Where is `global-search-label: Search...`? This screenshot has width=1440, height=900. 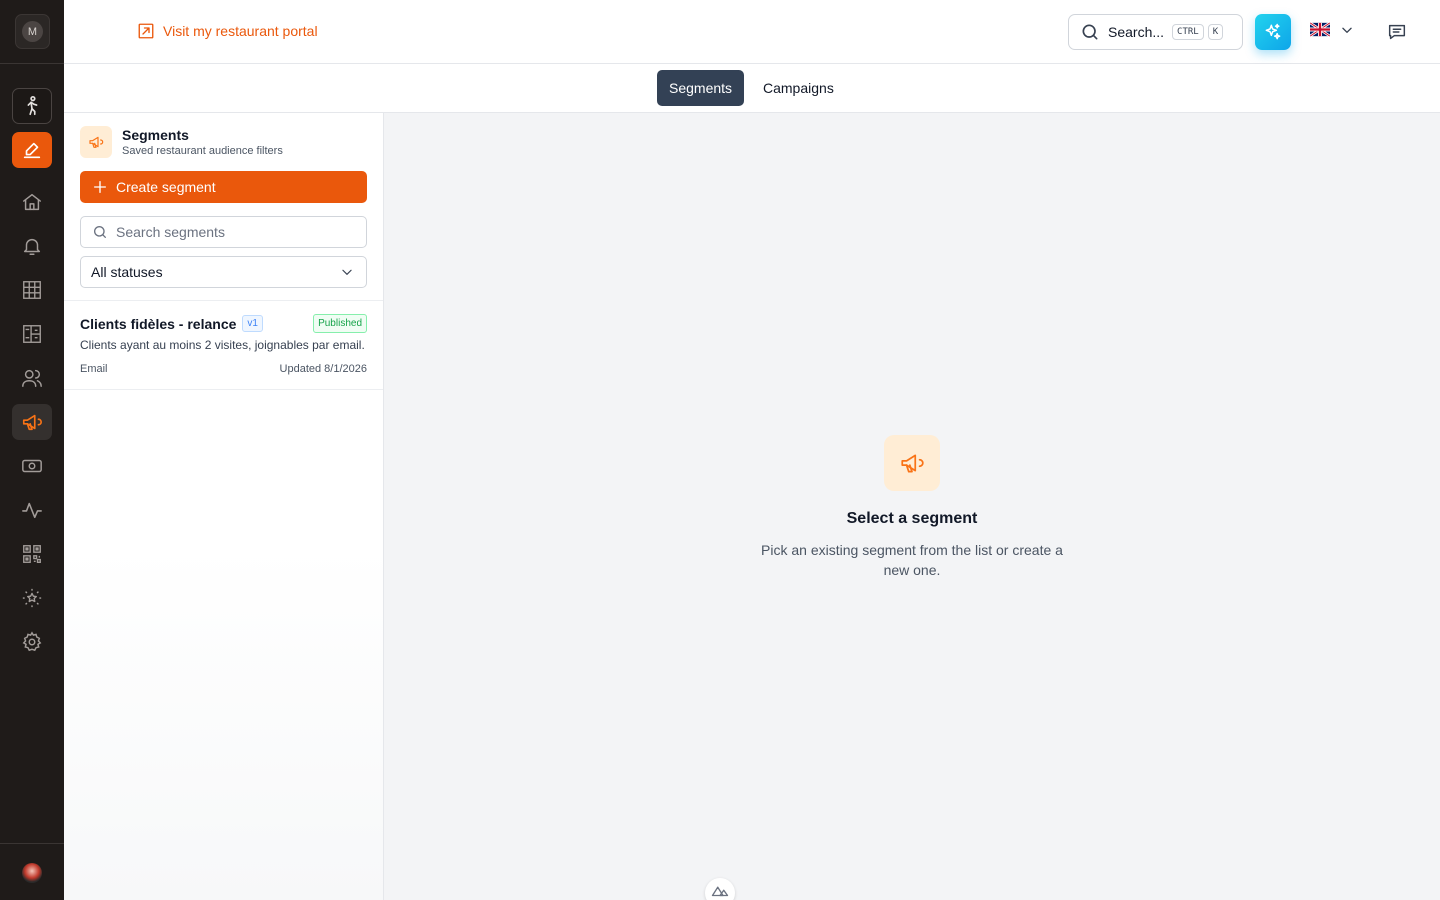
global-search-label: Search... is located at coordinates (1136, 32).